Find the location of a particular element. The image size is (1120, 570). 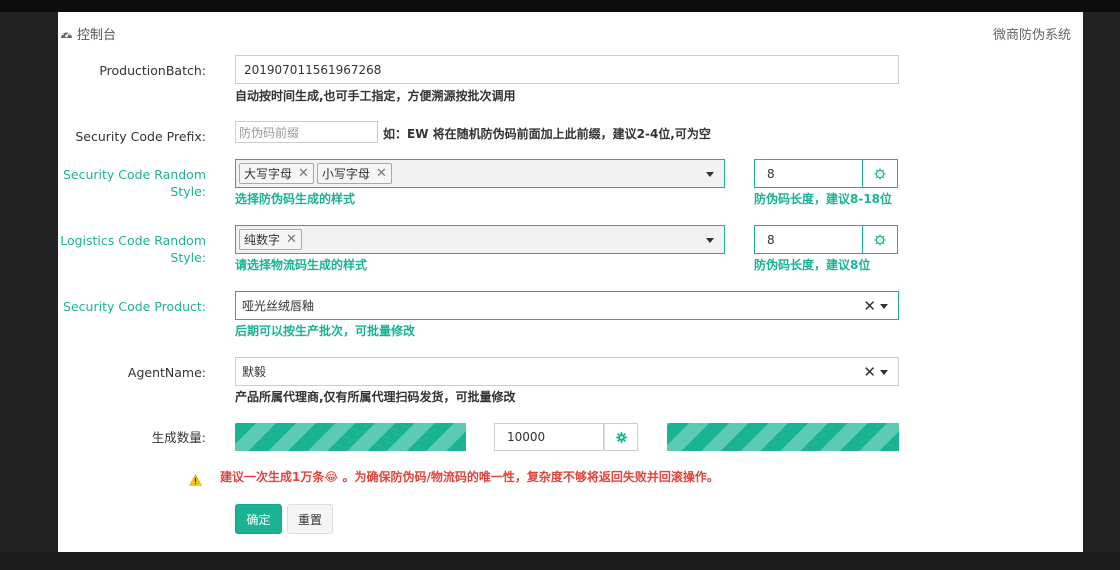

quantity-input: 10000 is located at coordinates (549, 437).